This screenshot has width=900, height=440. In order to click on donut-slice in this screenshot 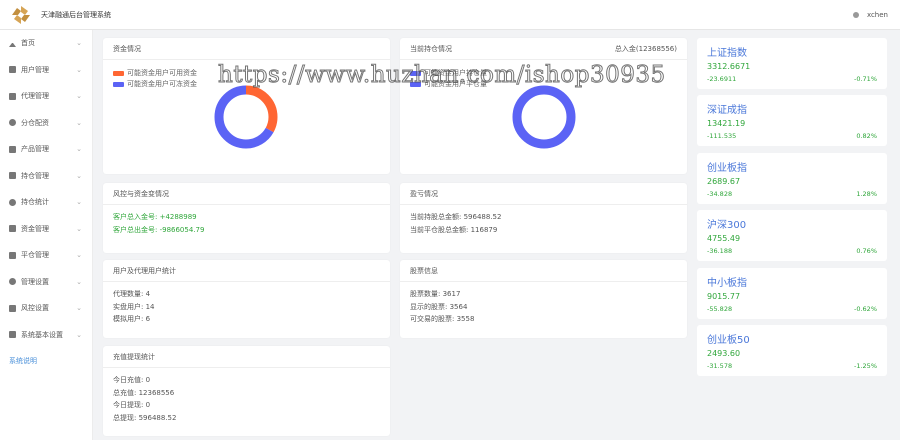, I will do `click(544, 117)`.